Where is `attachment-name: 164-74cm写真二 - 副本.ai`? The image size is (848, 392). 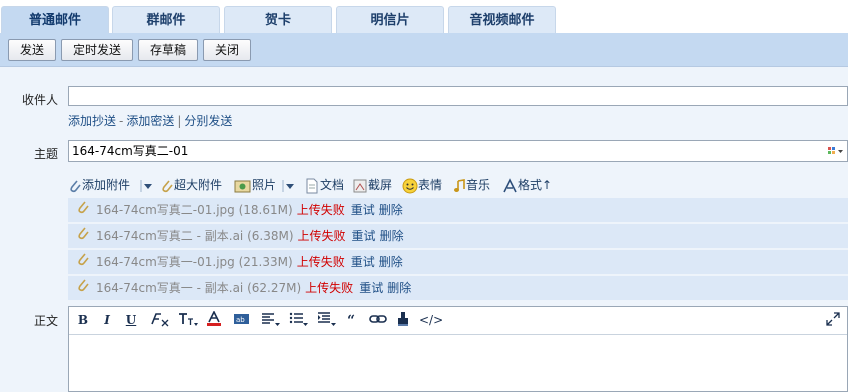 attachment-name: 164-74cm写真二 - 副本.ai is located at coordinates (170, 236).